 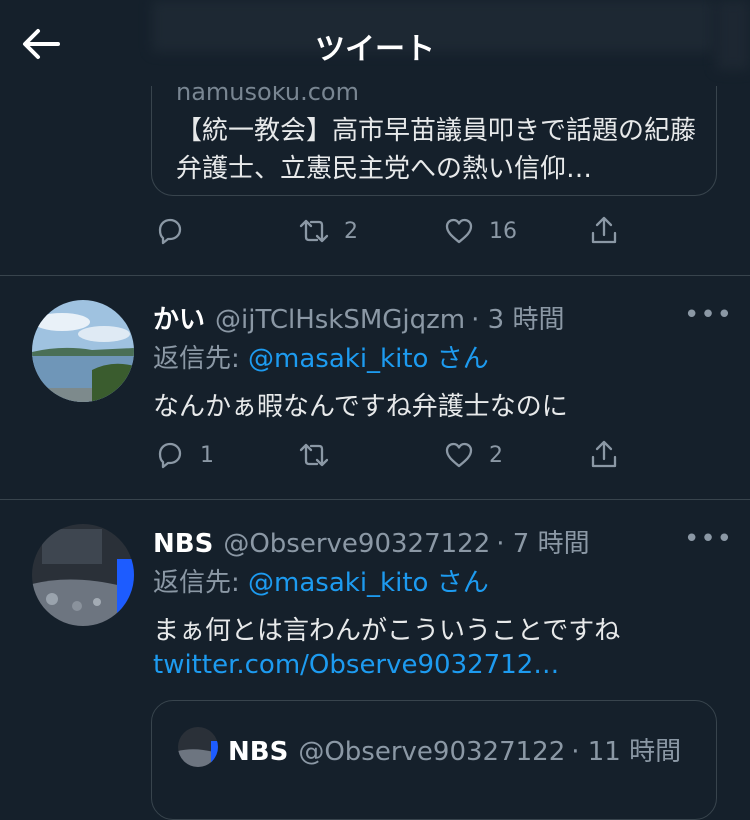 I want to click on page-title: ツイート, so click(x=375, y=49).